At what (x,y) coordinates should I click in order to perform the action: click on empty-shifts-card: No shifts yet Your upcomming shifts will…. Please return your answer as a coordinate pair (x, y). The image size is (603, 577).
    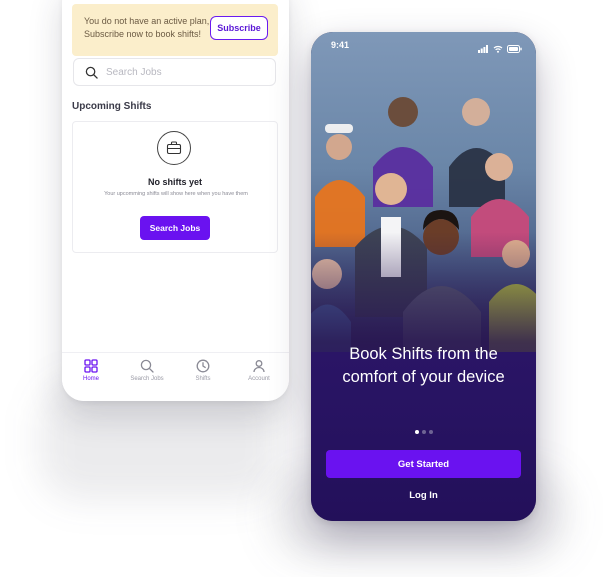
    Looking at the image, I should click on (175, 187).